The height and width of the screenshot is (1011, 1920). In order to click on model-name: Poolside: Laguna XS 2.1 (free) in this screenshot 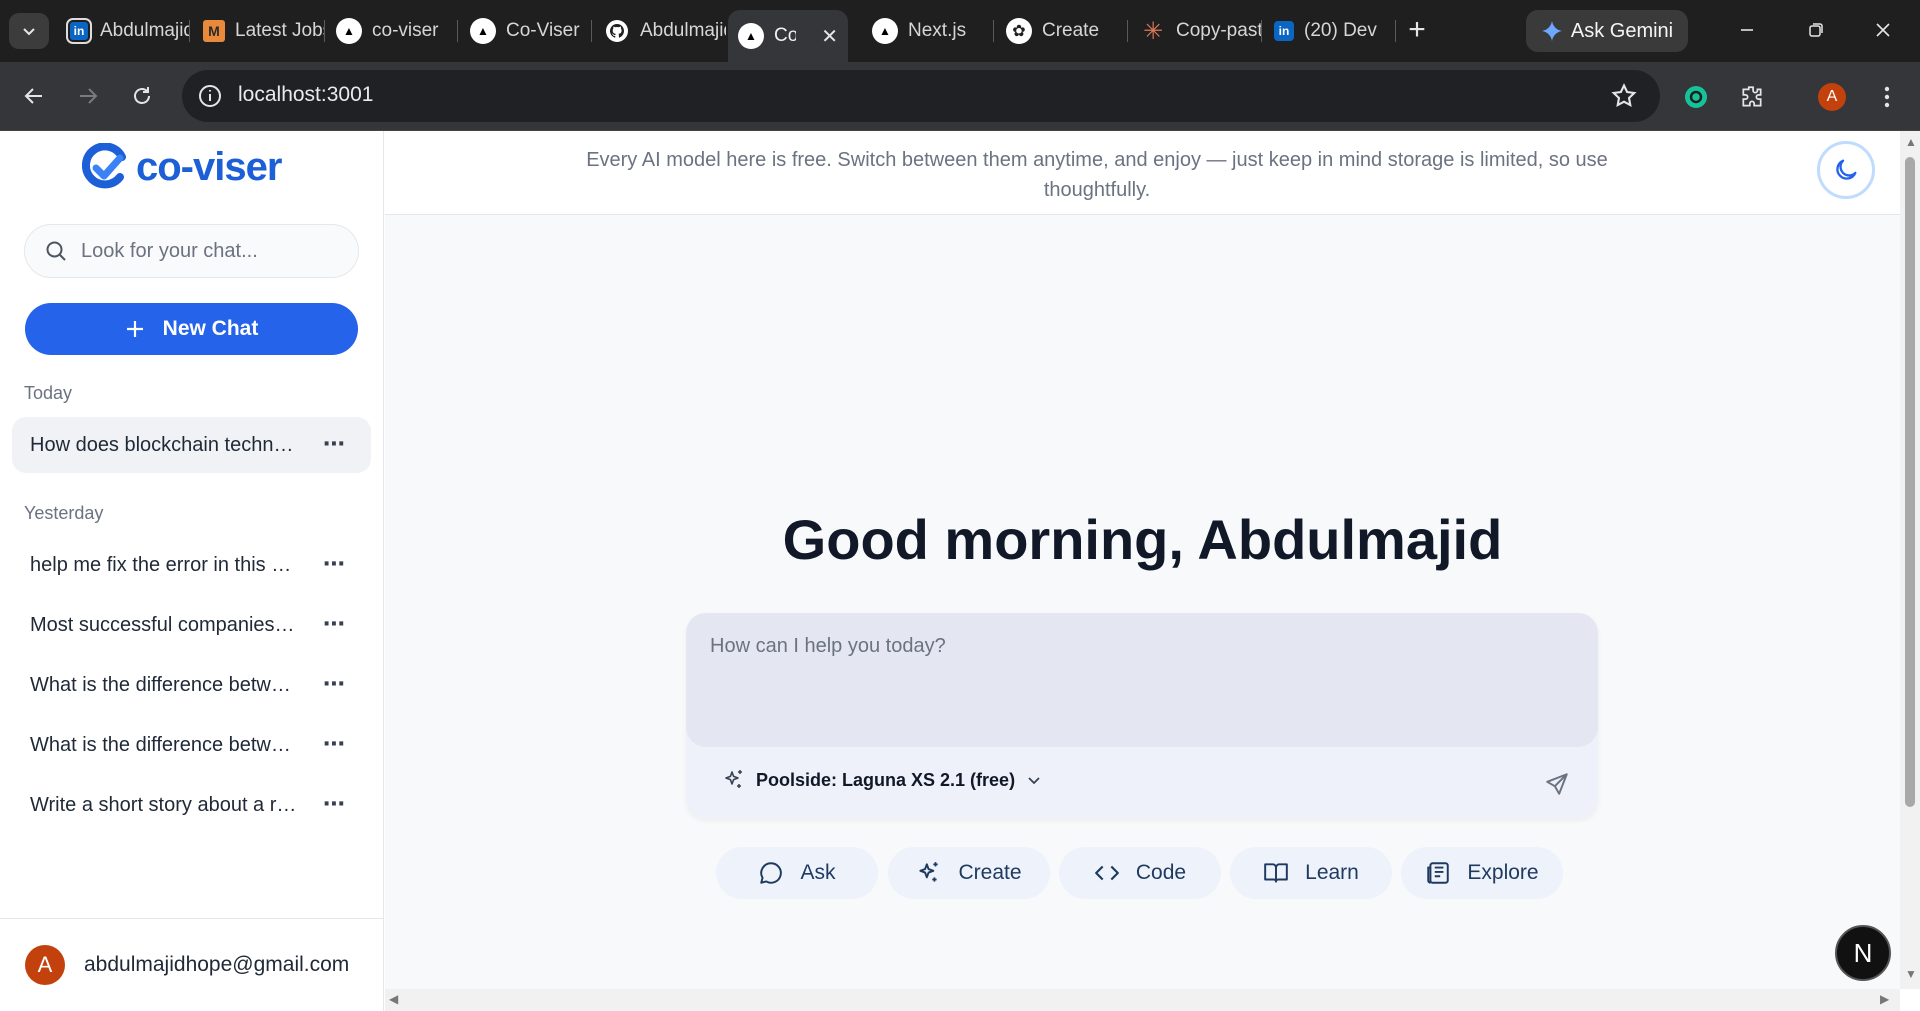, I will do `click(886, 779)`.